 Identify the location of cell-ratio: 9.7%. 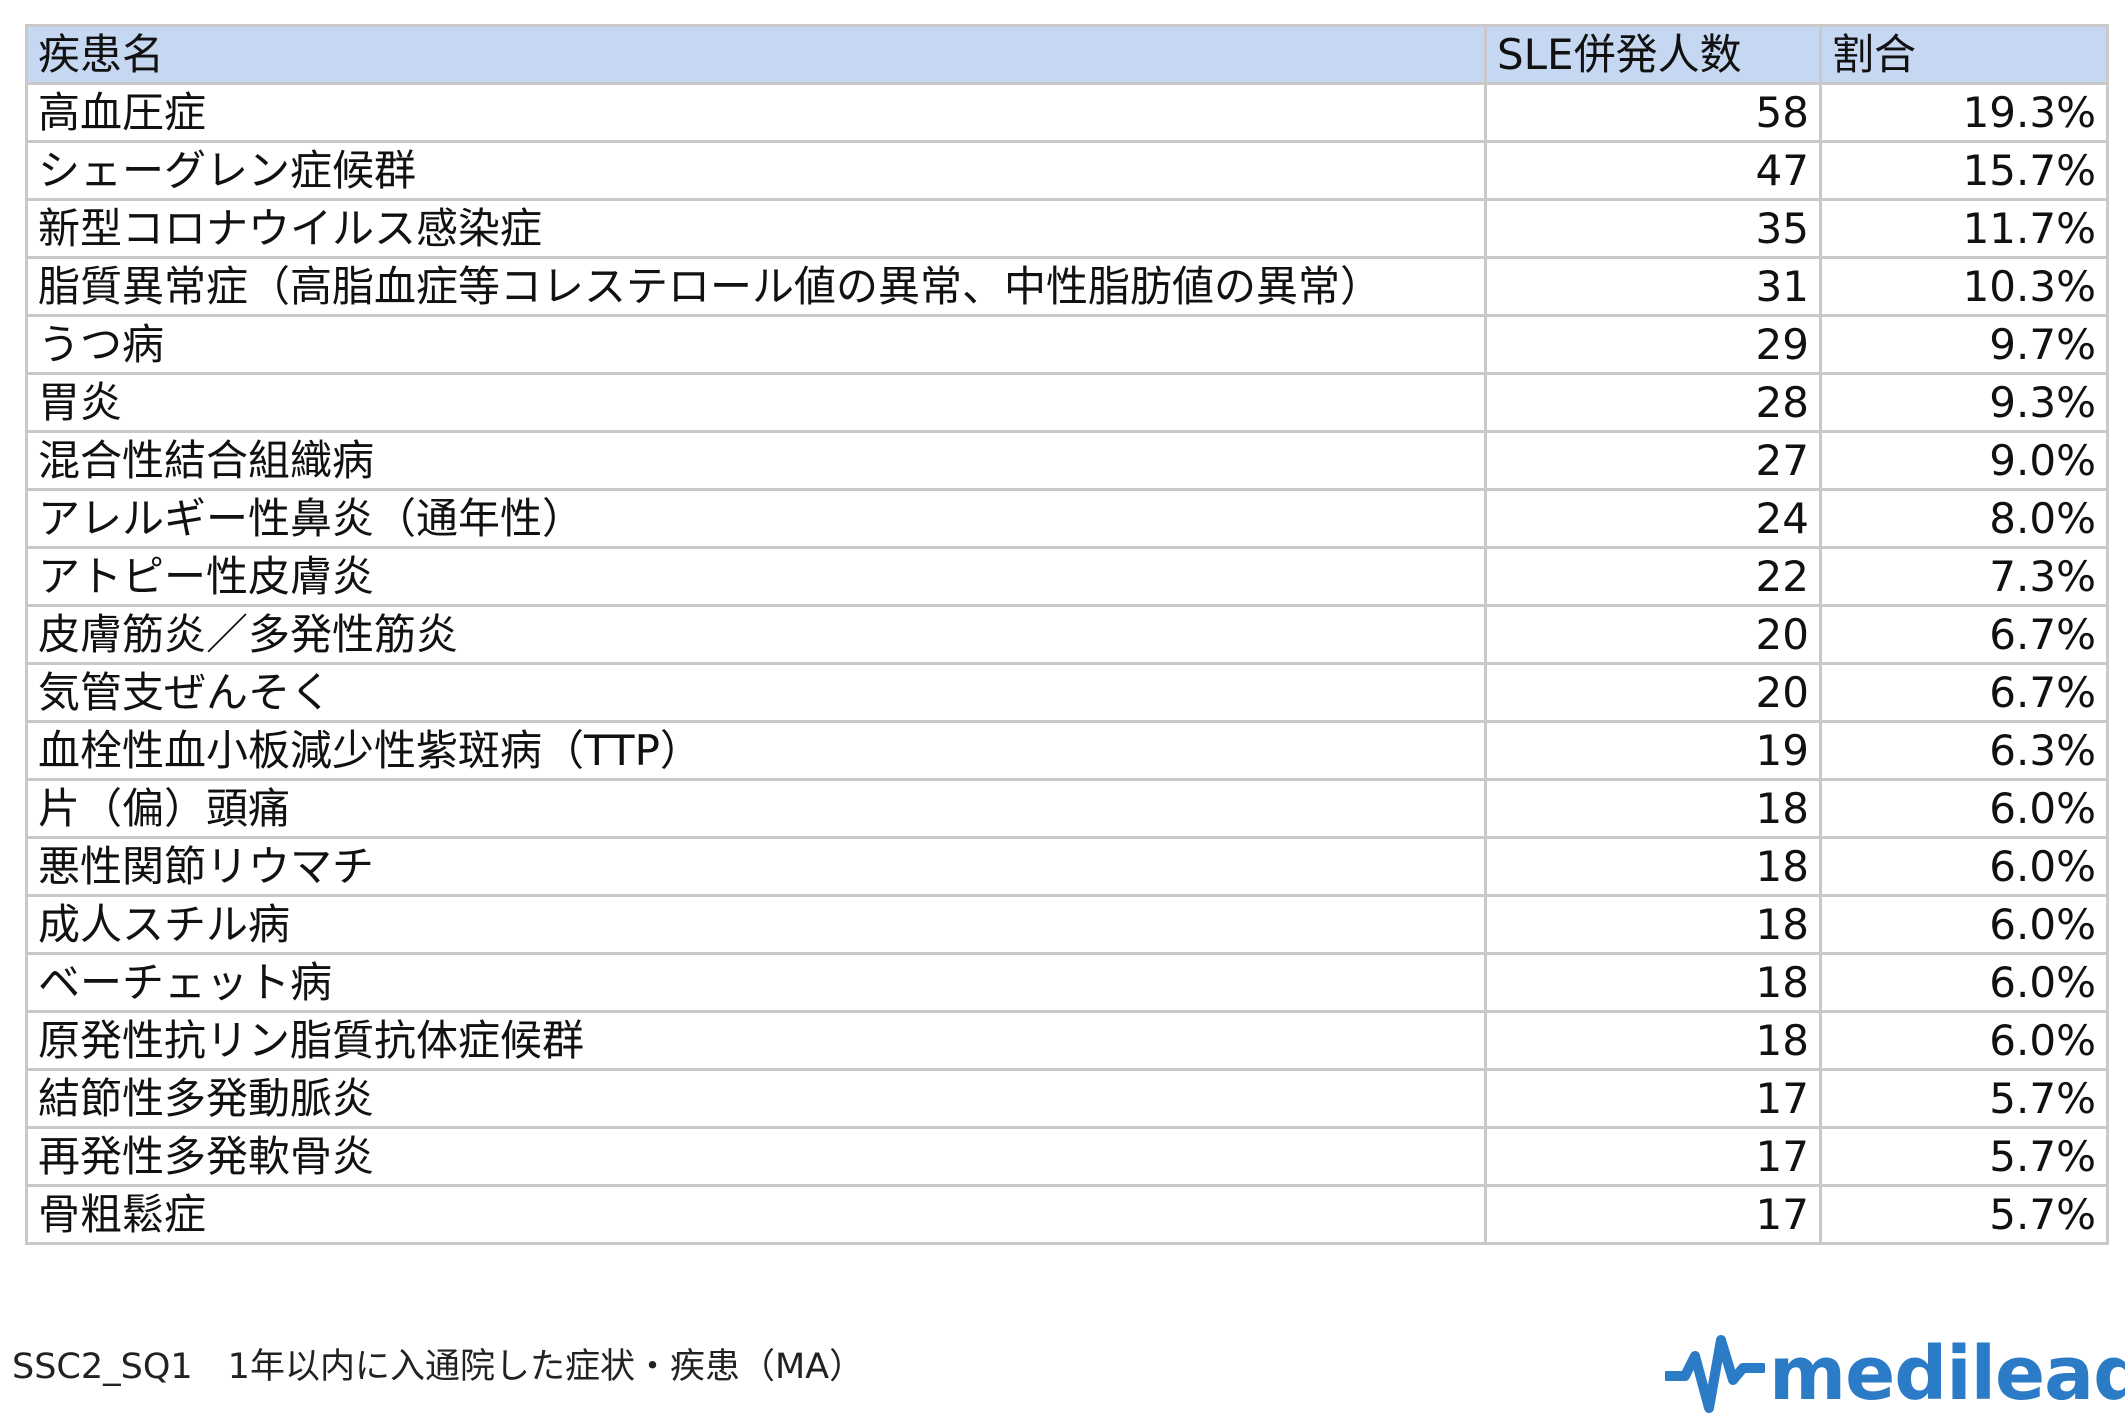
(1964, 344).